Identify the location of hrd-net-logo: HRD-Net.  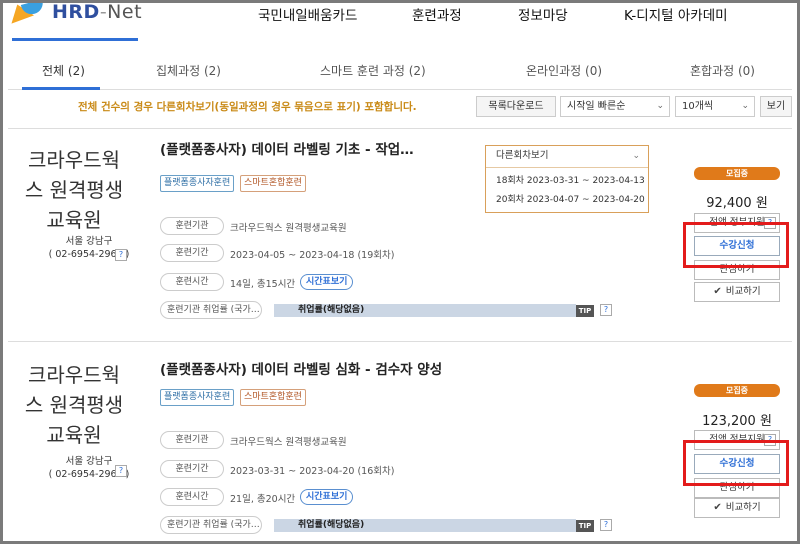
(74, 13).